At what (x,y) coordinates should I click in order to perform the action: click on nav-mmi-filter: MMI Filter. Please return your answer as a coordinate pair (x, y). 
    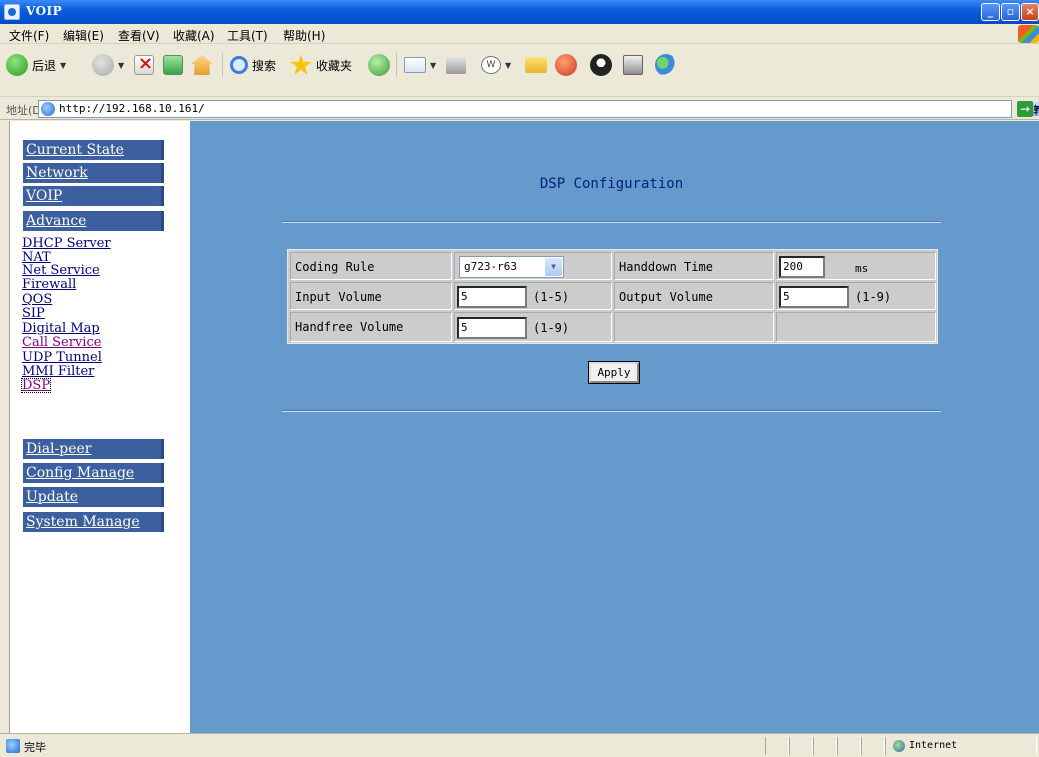
    Looking at the image, I should click on (58, 371).